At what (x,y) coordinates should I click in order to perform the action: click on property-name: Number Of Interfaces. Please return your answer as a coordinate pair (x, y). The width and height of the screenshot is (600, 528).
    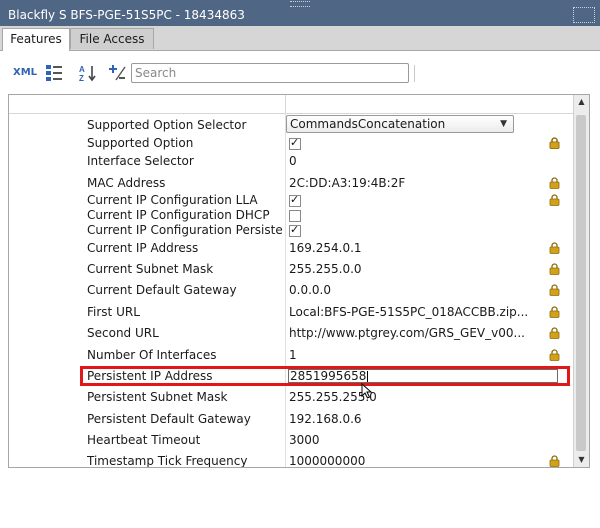
    Looking at the image, I should click on (152, 355).